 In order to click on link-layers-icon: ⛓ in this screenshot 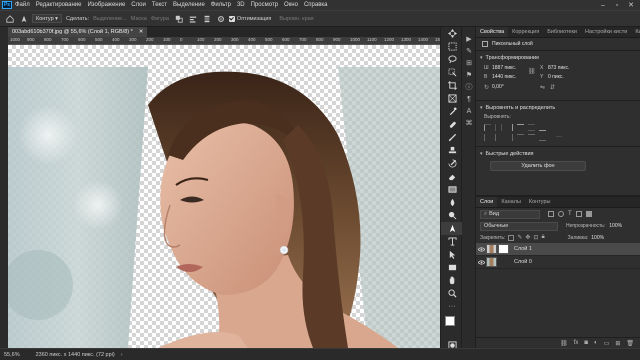, I will do `click(564, 343)`.